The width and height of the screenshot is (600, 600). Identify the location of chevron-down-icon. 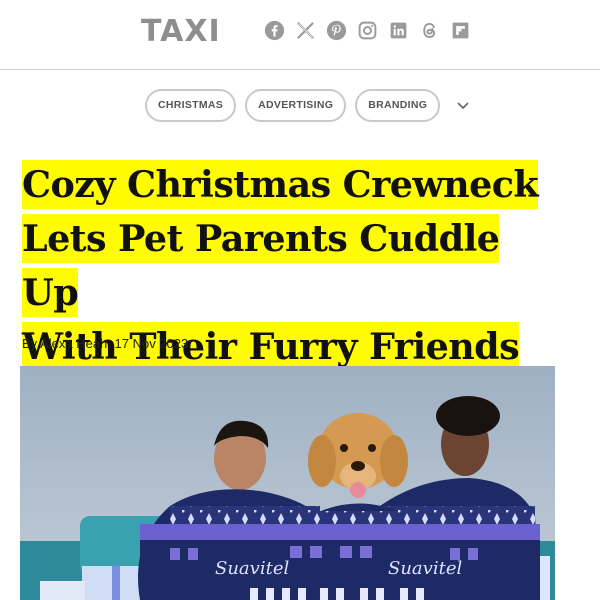
(463, 105).